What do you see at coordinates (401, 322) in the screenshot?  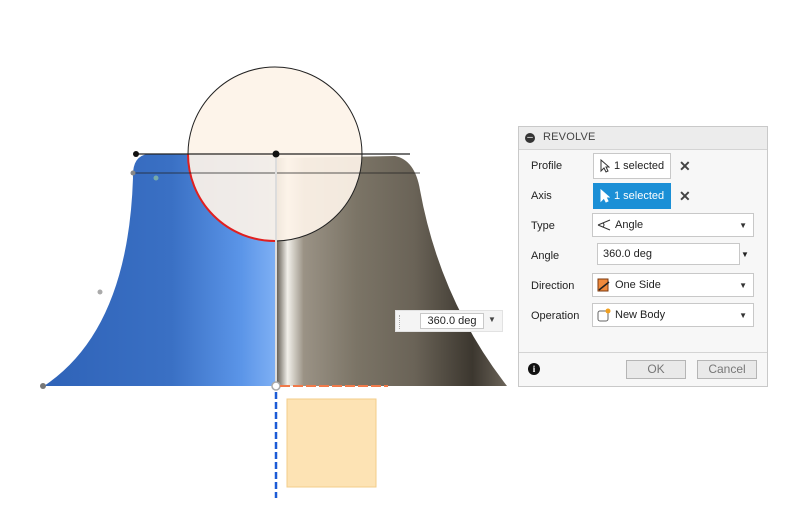 I see `drag-grip-icon` at bounding box center [401, 322].